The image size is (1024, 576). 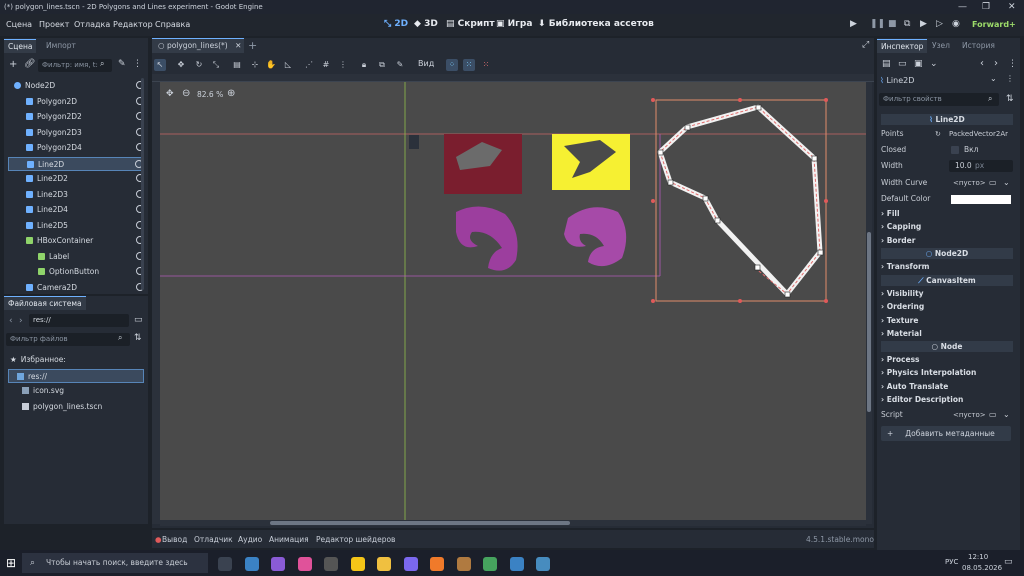 What do you see at coordinates (400, 65) in the screenshot?
I see `bones-icon: ✎` at bounding box center [400, 65].